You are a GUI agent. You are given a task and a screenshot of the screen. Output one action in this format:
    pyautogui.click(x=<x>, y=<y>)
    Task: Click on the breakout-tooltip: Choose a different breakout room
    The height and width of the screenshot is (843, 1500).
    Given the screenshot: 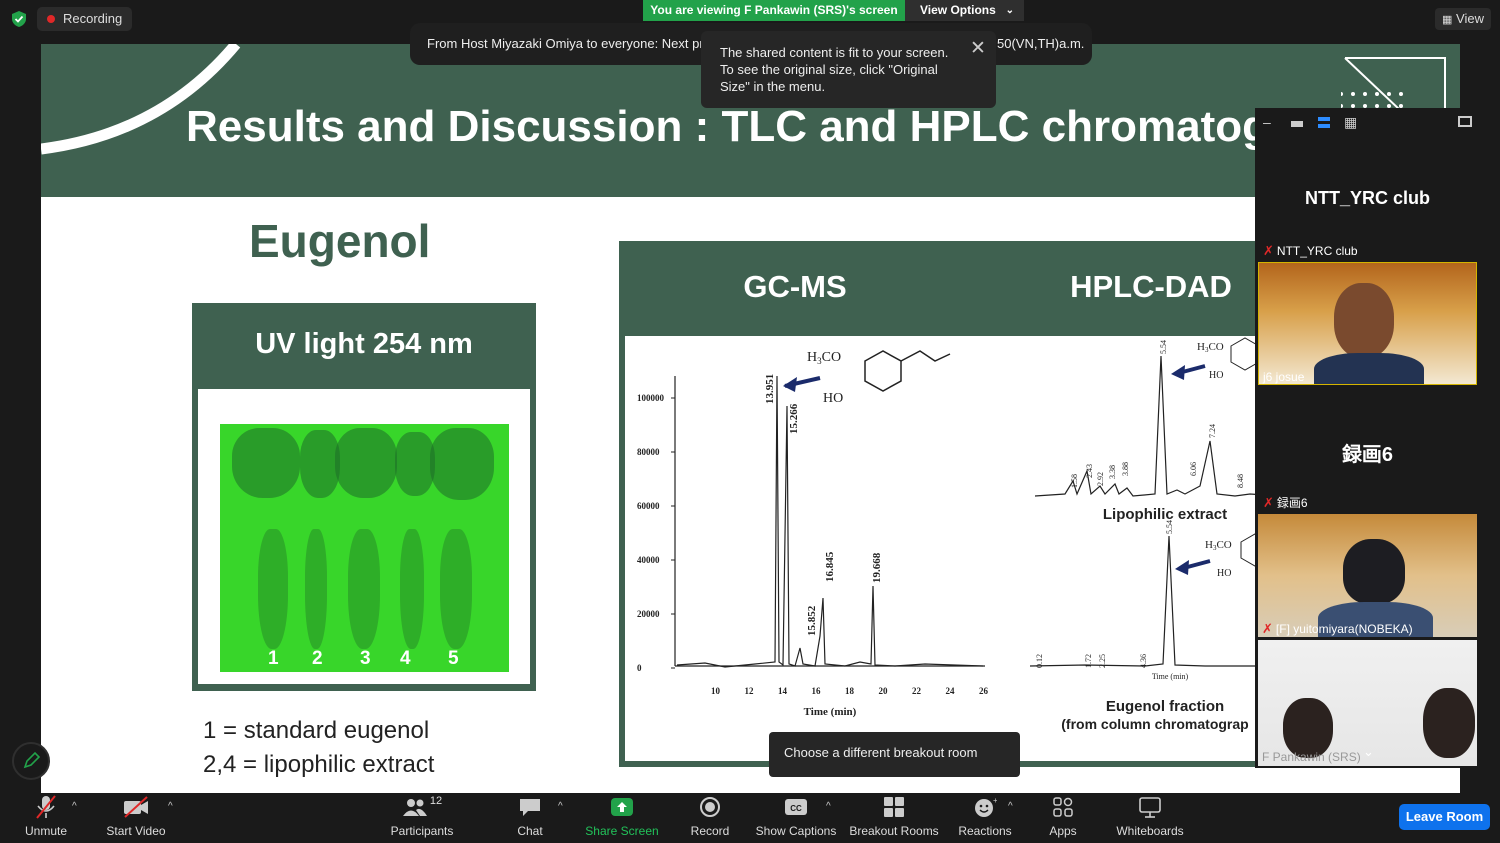 What is the action you would take?
    pyautogui.click(x=894, y=754)
    